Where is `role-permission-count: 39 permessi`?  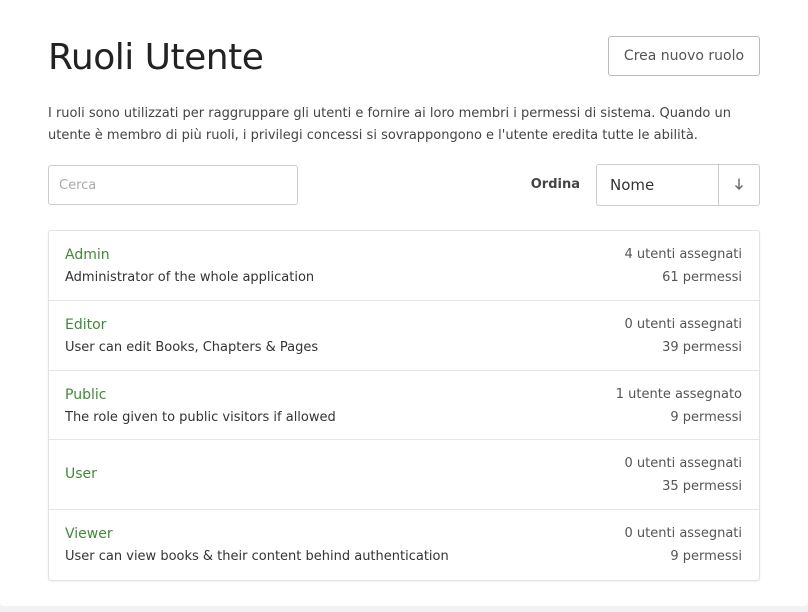
role-permission-count: 39 permessi is located at coordinates (702, 347).